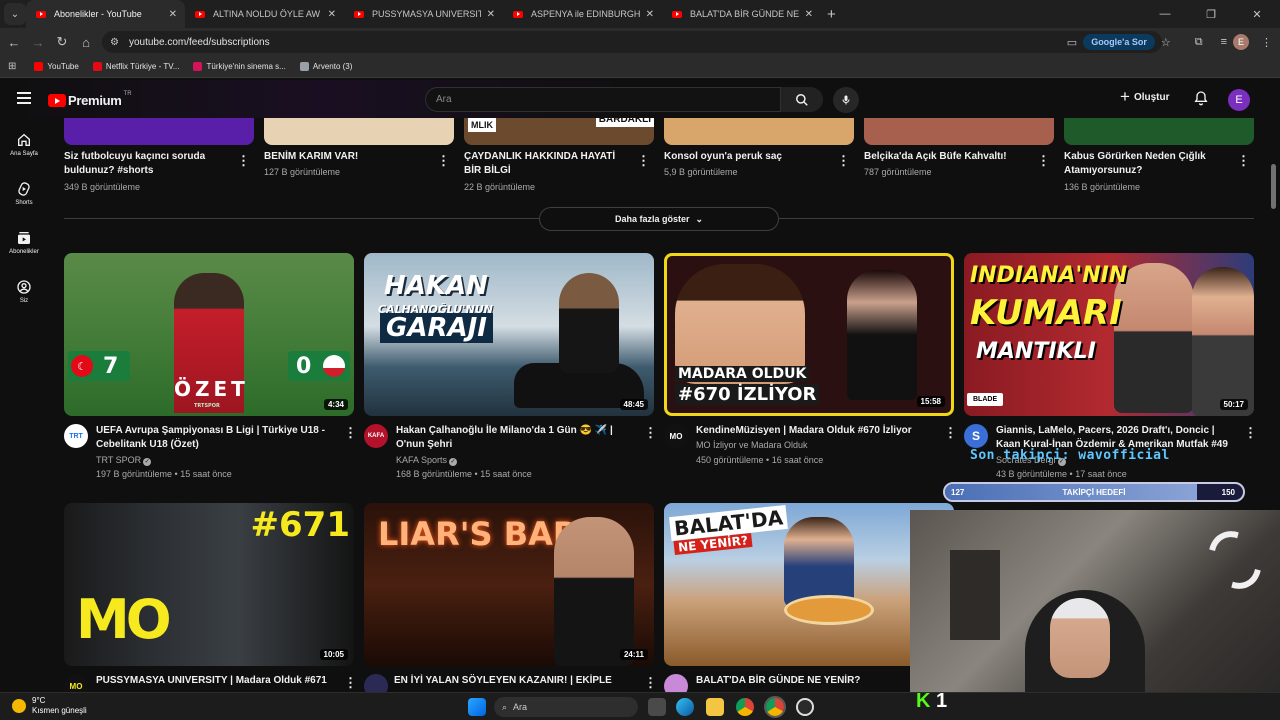  What do you see at coordinates (603, 99) in the screenshot?
I see `search-input: Ara` at bounding box center [603, 99].